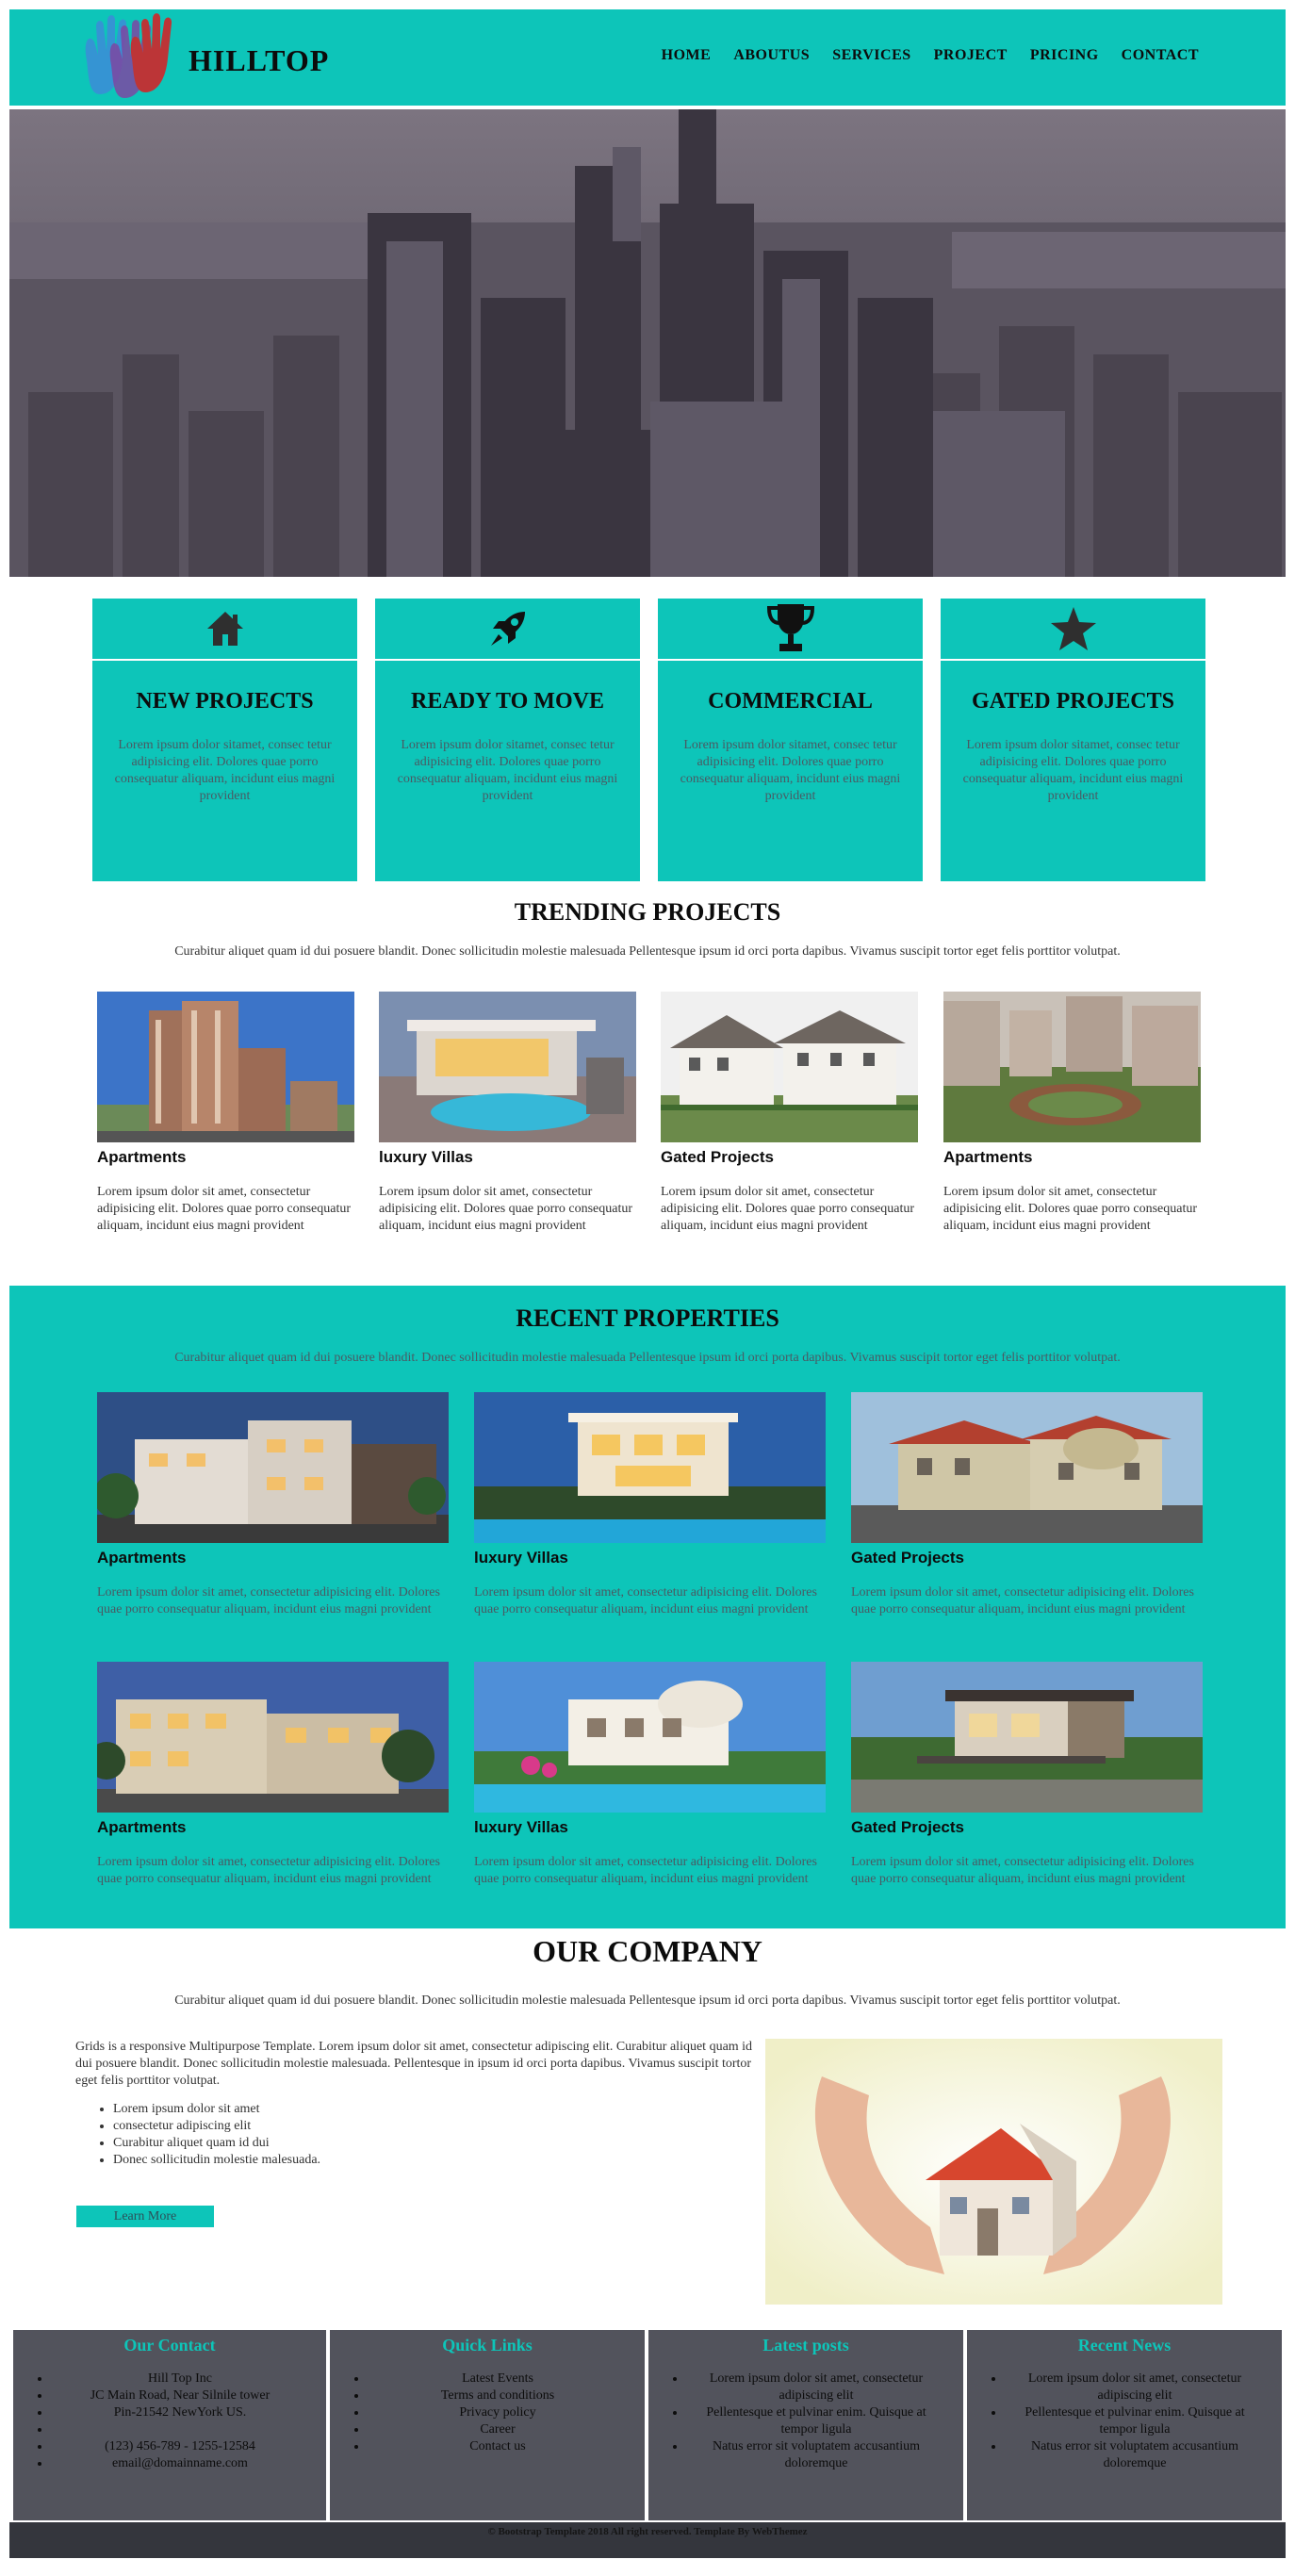 This screenshot has width=1295, height=2576. Describe the element at coordinates (790, 627) in the screenshot. I see `trophy-icon` at that location.